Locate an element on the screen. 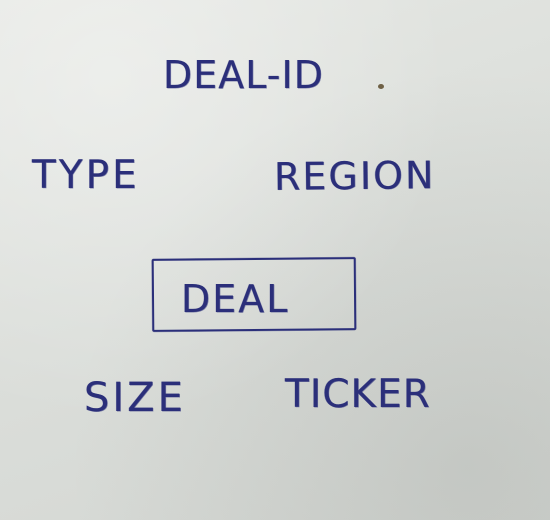  deal-id-label: DEAL-ID is located at coordinates (243, 75).